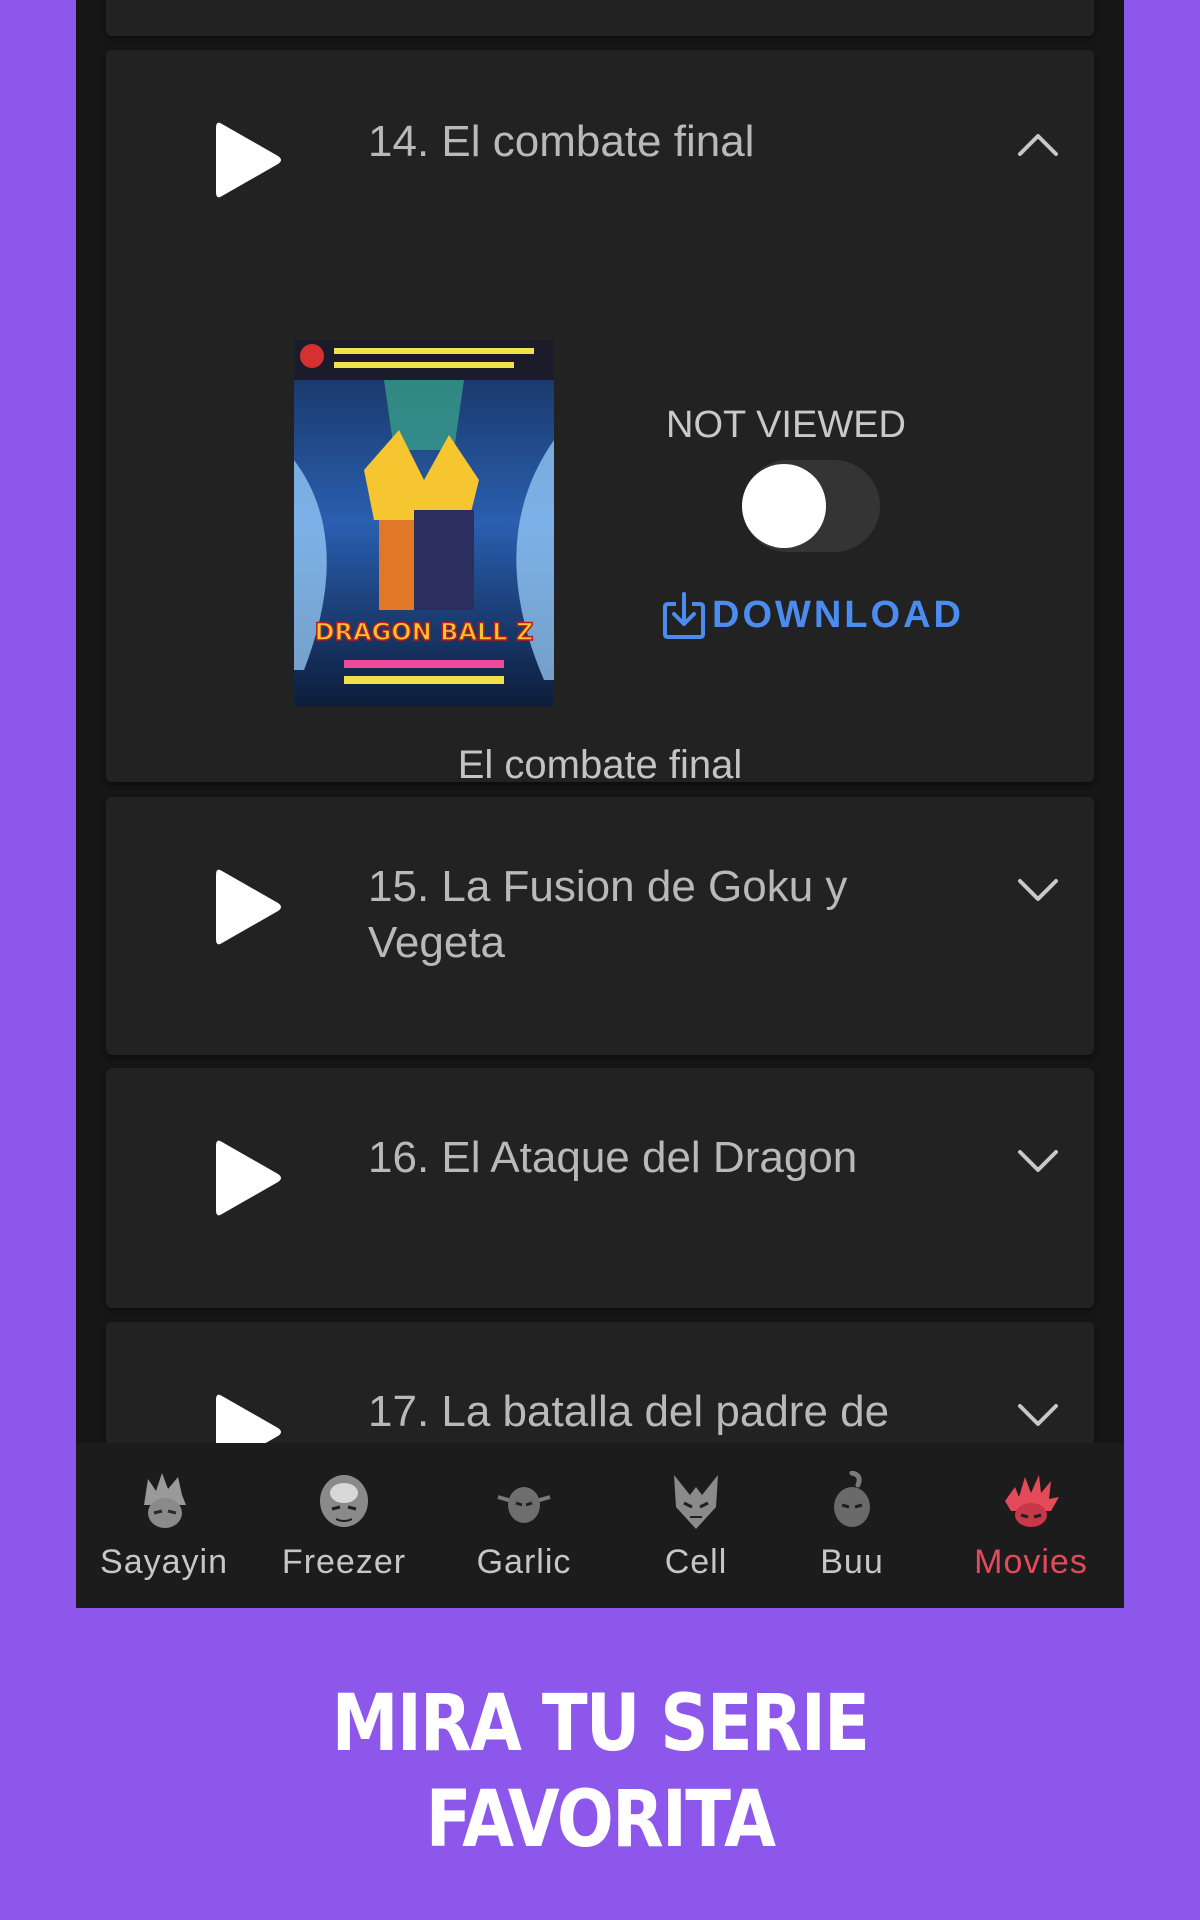  What do you see at coordinates (1031, 1562) in the screenshot?
I see `nav-label: Movies` at bounding box center [1031, 1562].